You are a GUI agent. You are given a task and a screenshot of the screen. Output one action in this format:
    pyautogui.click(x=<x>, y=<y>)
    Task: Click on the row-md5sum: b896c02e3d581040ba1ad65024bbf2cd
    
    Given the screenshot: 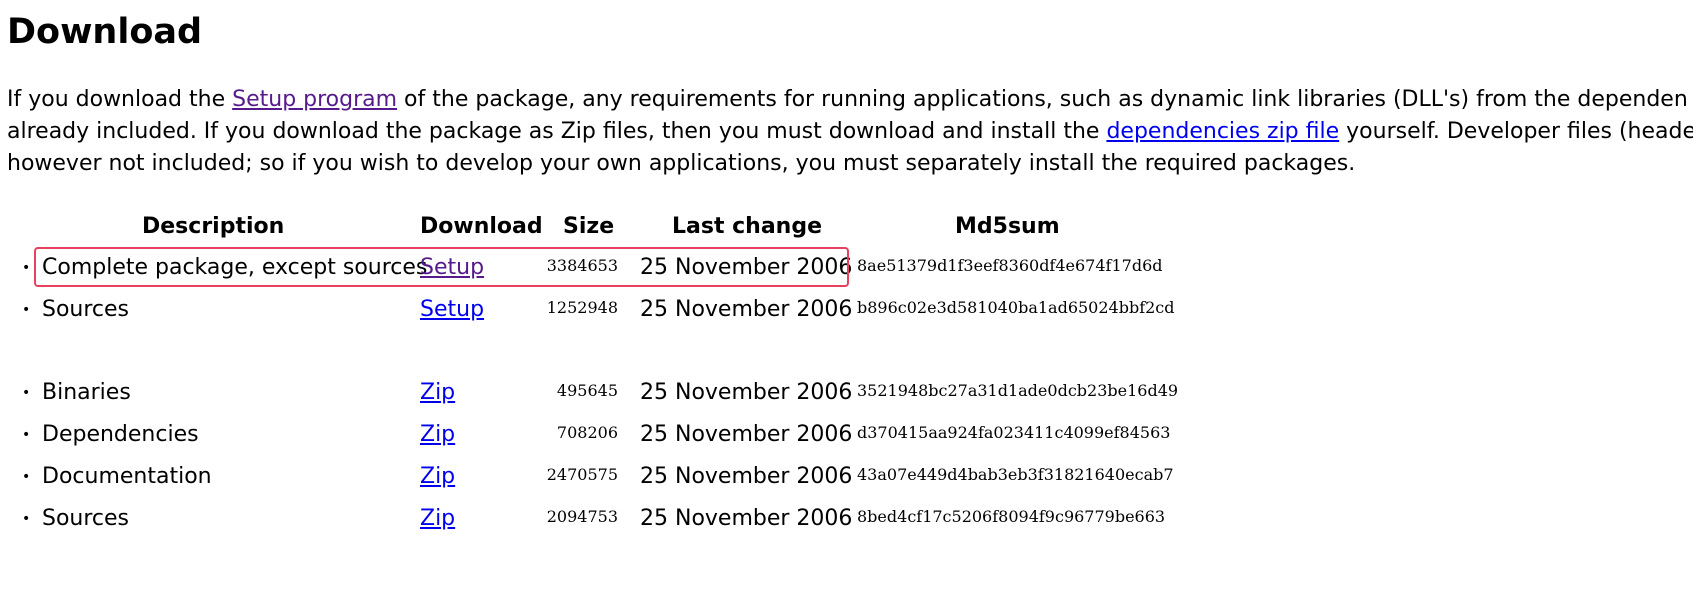 What is the action you would take?
    pyautogui.click(x=1016, y=307)
    